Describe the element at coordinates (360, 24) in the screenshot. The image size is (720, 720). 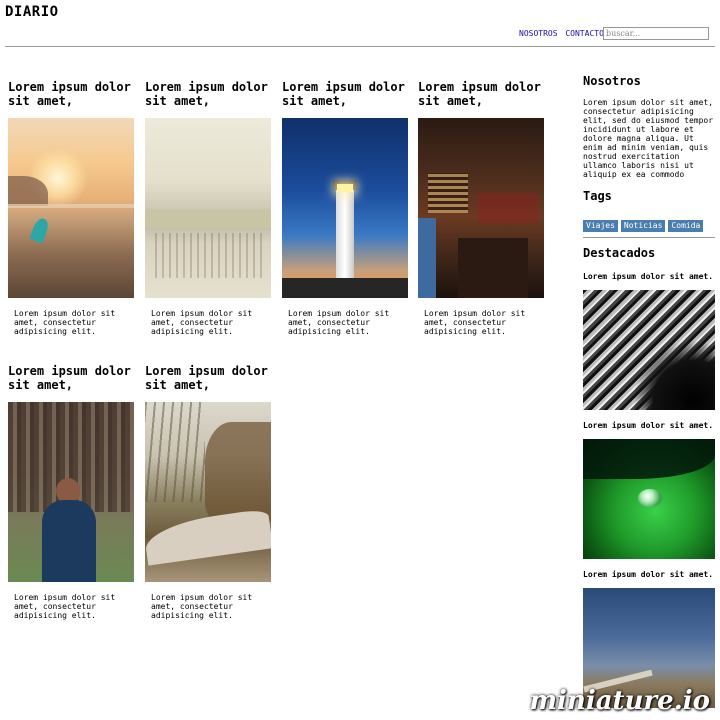
I see `site-header: DIARIO NOSOTROS CONTACTO` at that location.